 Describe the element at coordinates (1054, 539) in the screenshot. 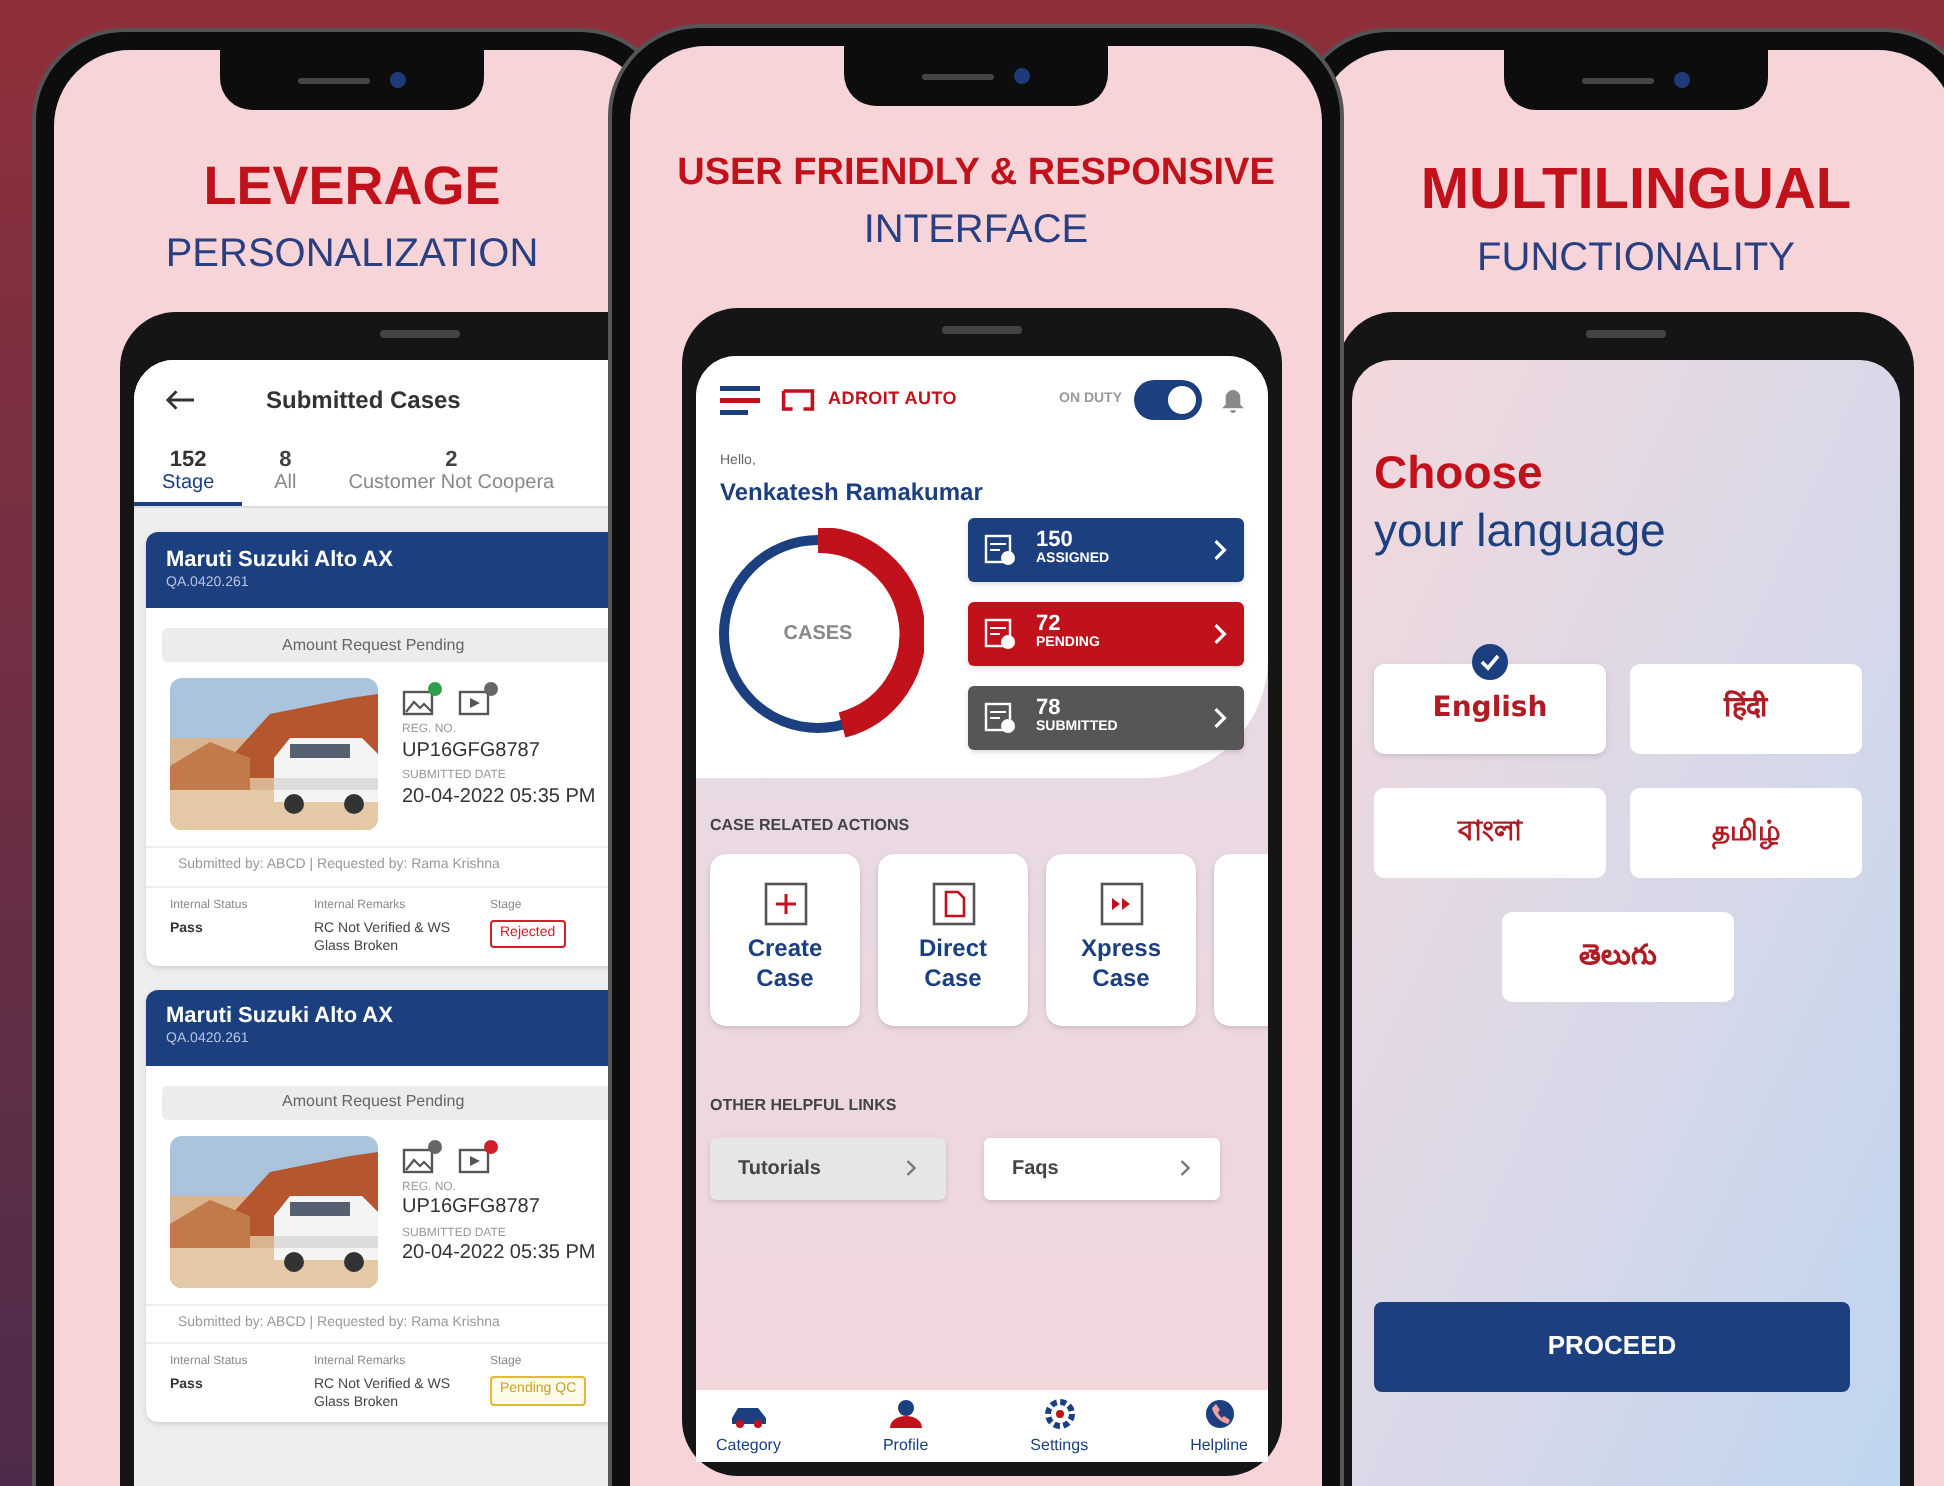

I see `stat-count: 150` at that location.